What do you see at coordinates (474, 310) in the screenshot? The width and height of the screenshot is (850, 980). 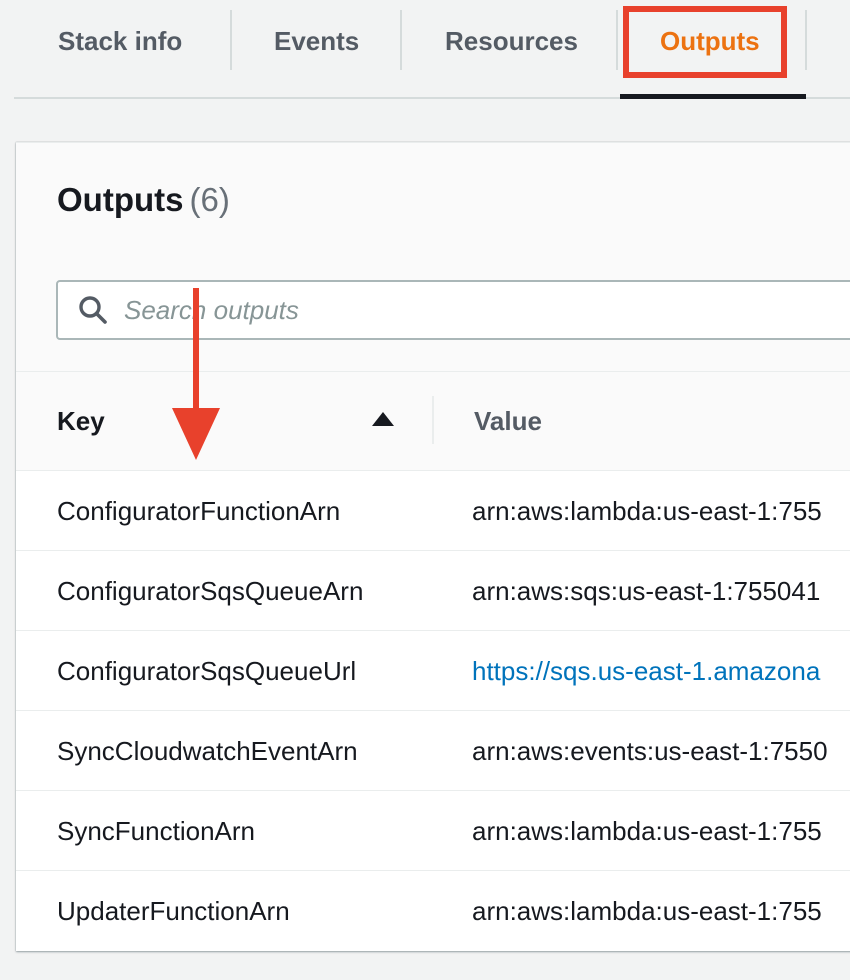 I see `search-input` at bounding box center [474, 310].